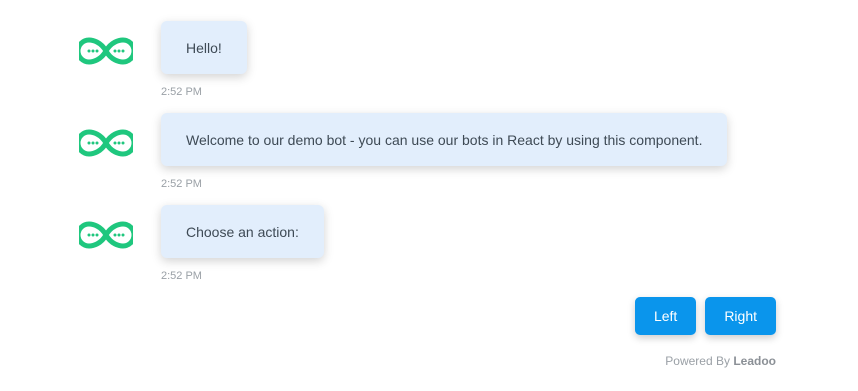  What do you see at coordinates (665, 316) in the screenshot?
I see `left-action-button: Left` at bounding box center [665, 316].